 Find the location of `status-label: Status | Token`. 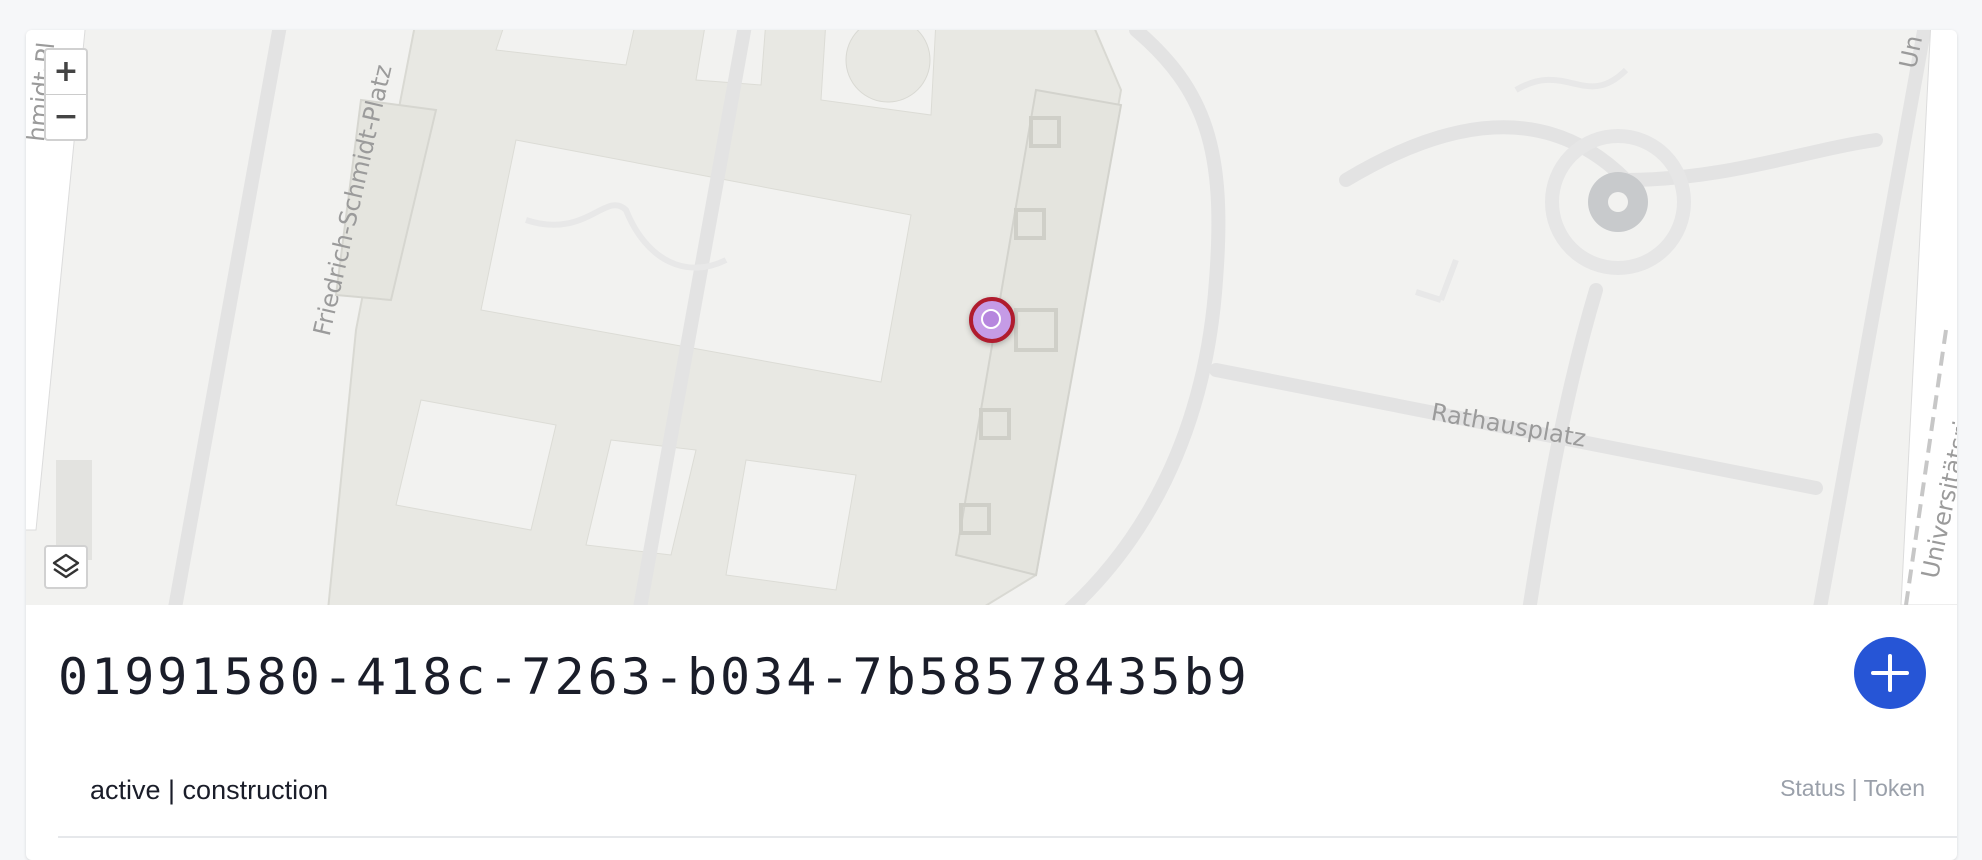

status-label: Status | Token is located at coordinates (1852, 788).